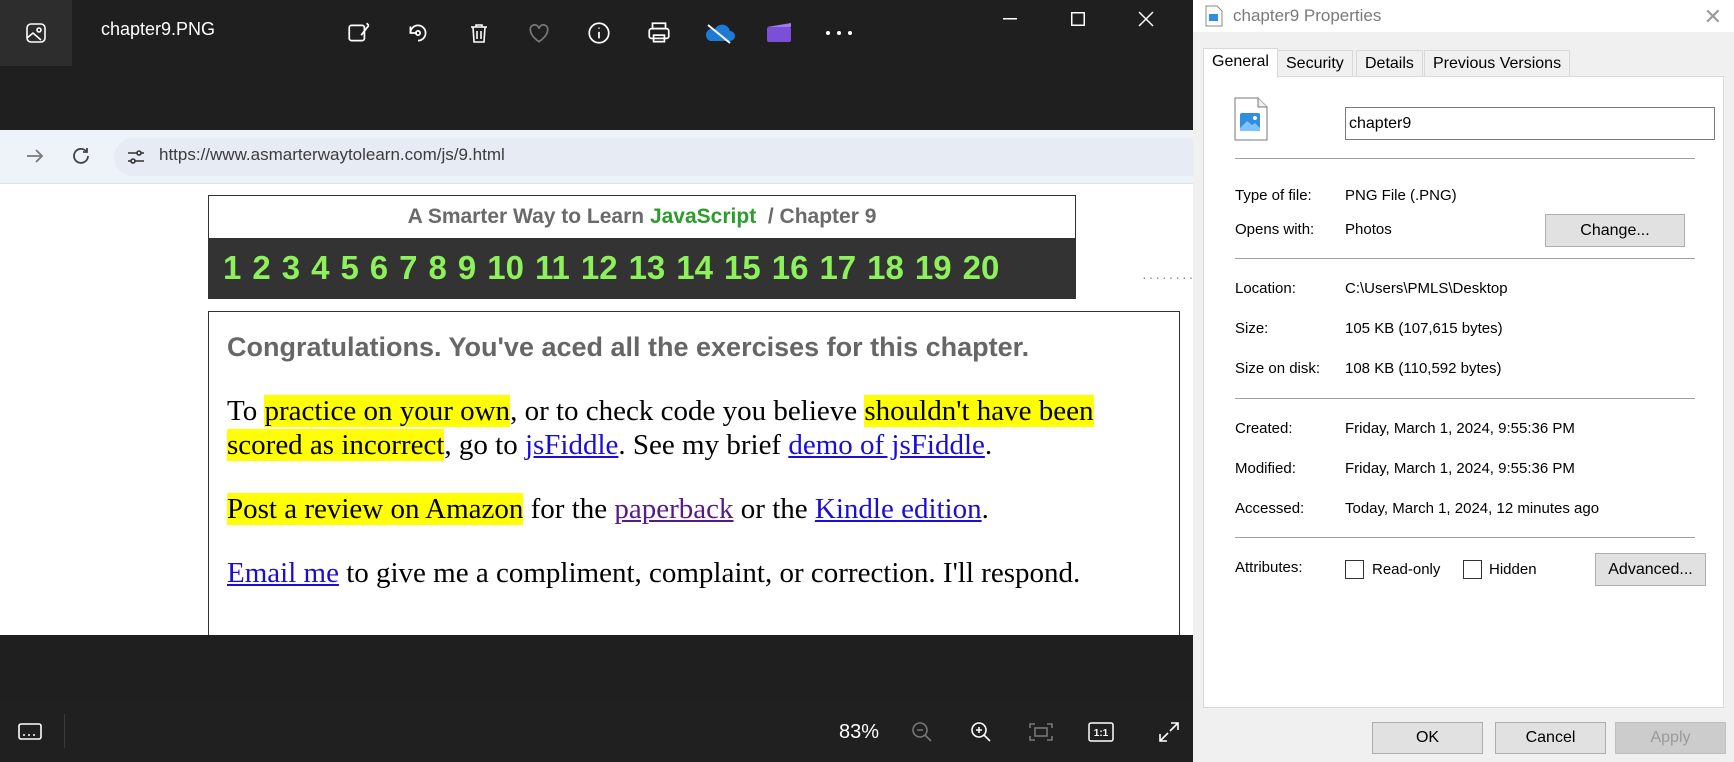 This screenshot has width=1734, height=762. I want to click on modified-value: Friday, March 1, 2024, 9:55:36 PM, so click(1460, 468).